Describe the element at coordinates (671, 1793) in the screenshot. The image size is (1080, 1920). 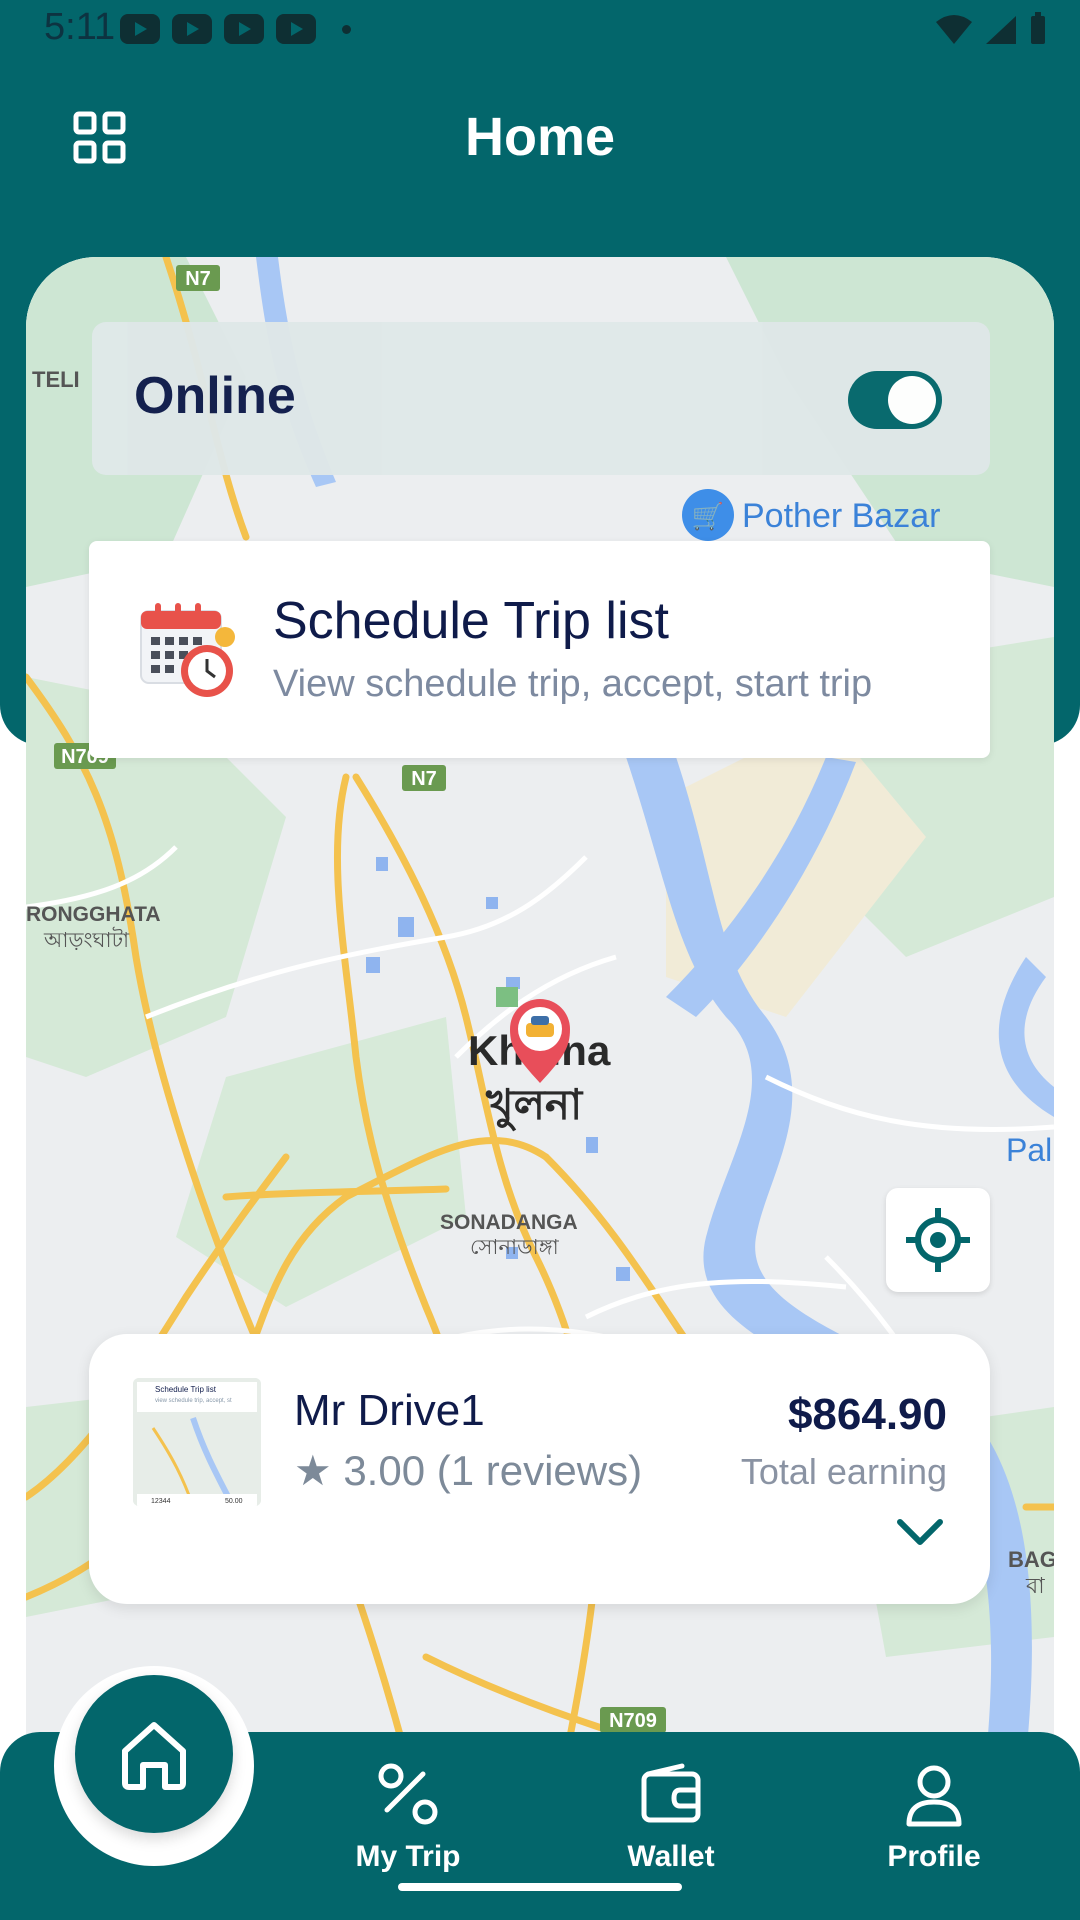
I see `wallet-icon` at that location.